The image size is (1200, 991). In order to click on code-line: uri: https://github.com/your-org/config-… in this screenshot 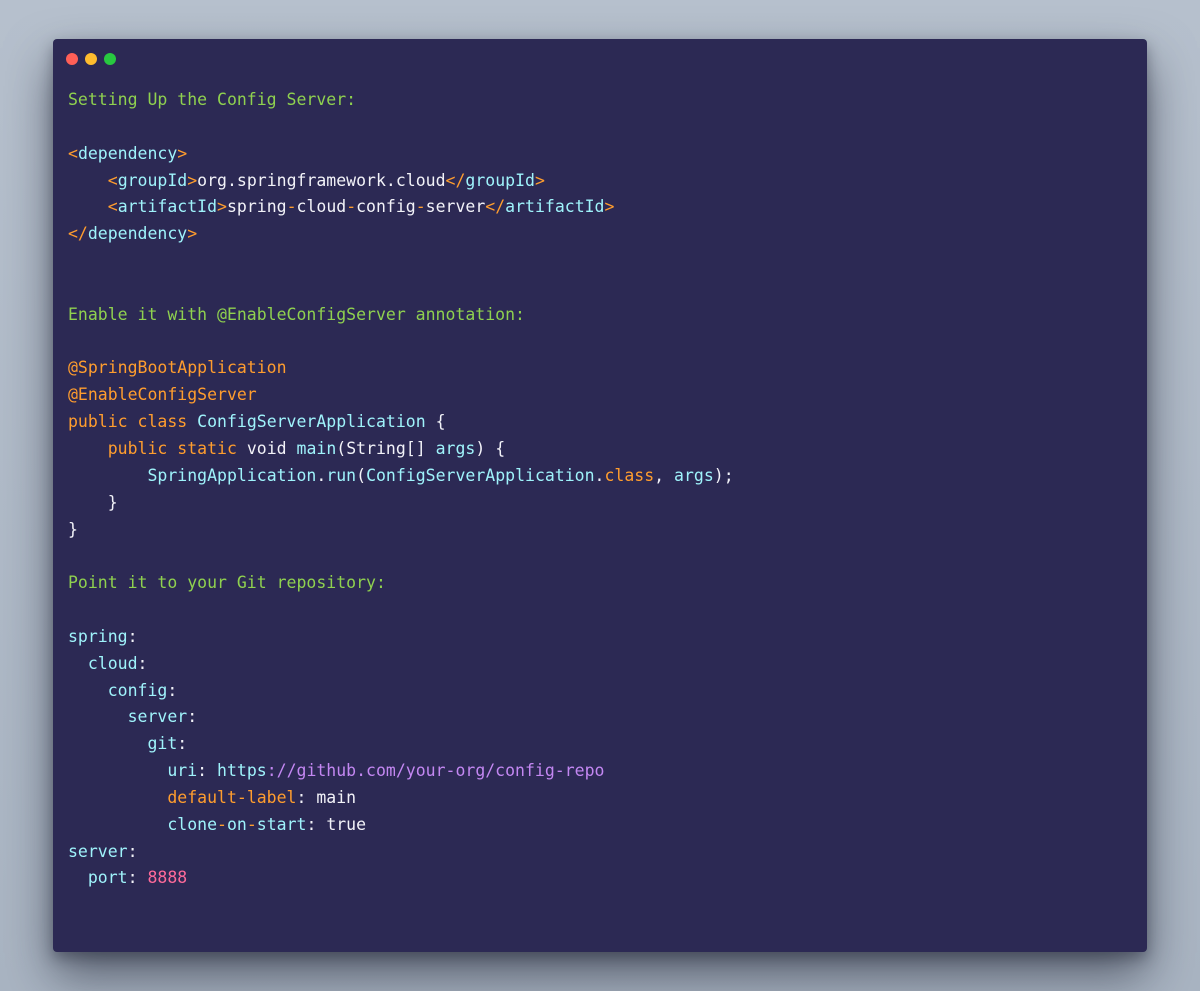, I will do `click(401, 771)`.